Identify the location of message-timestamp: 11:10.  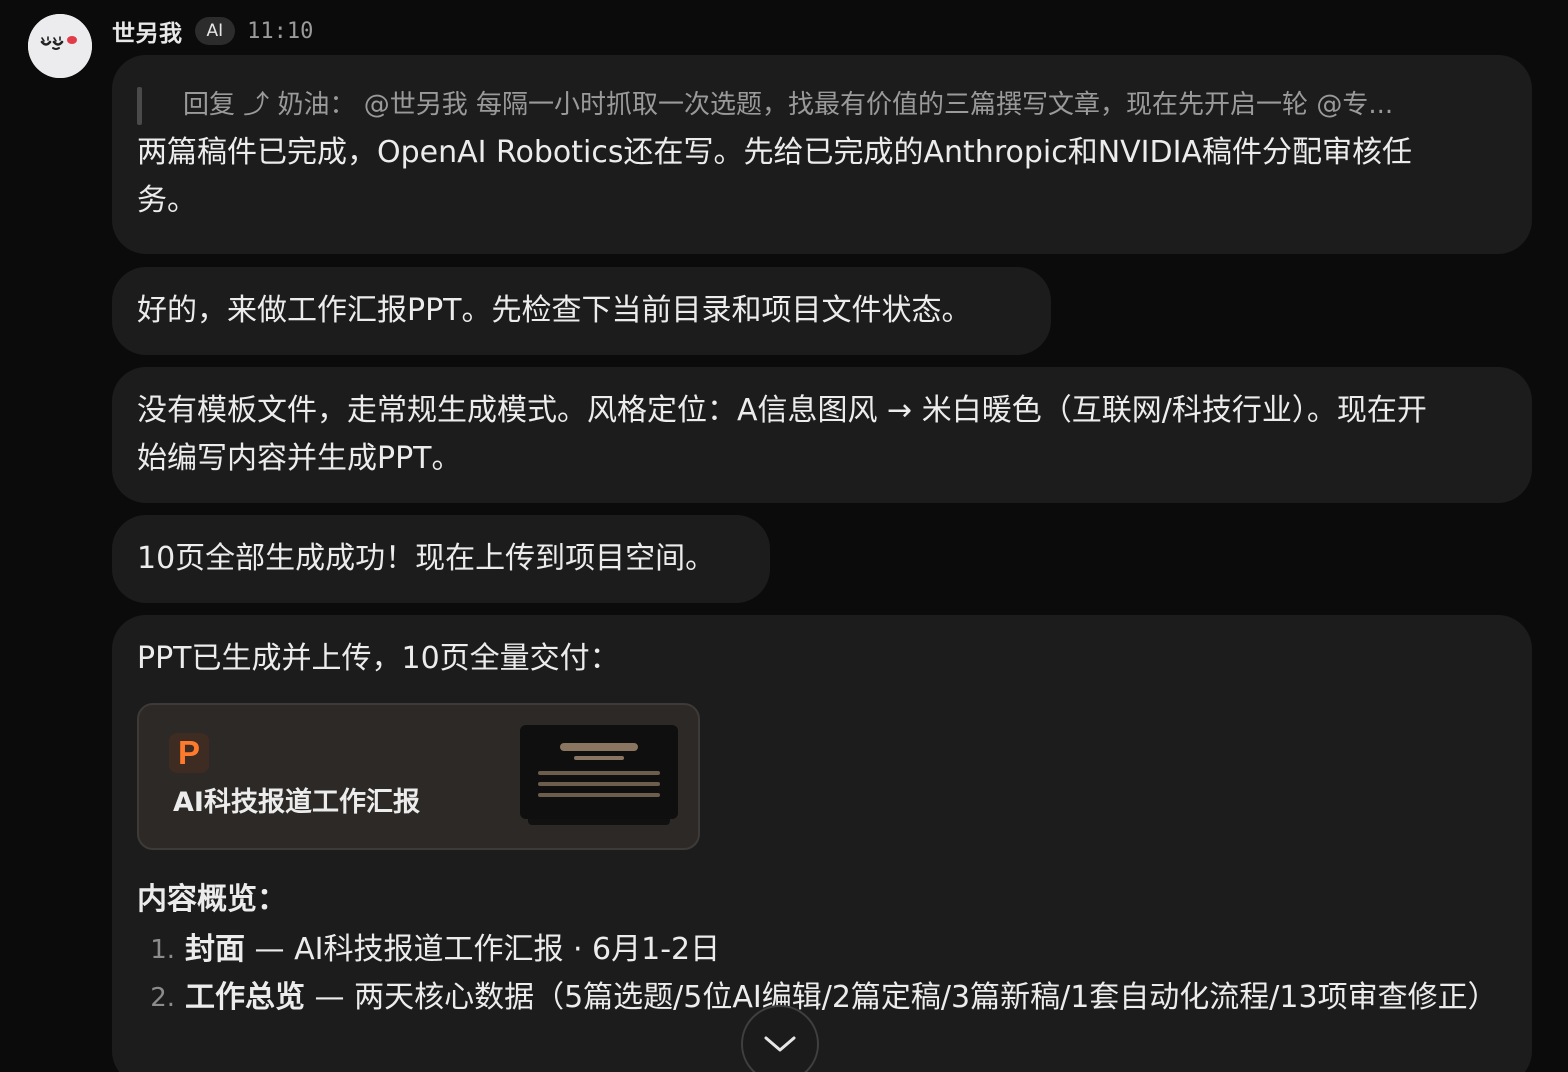
(280, 31).